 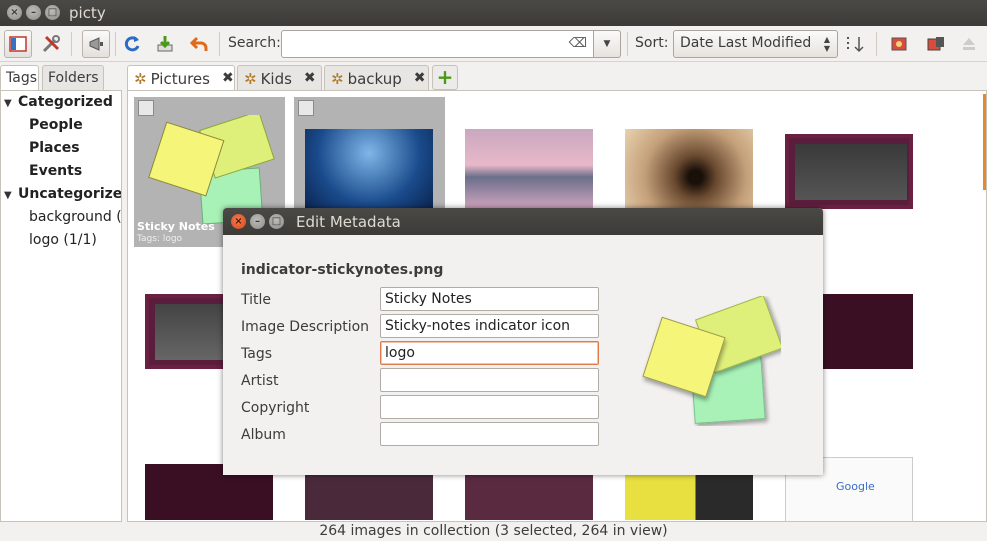 What do you see at coordinates (276, 79) in the screenshot?
I see `tab-label: Kids` at bounding box center [276, 79].